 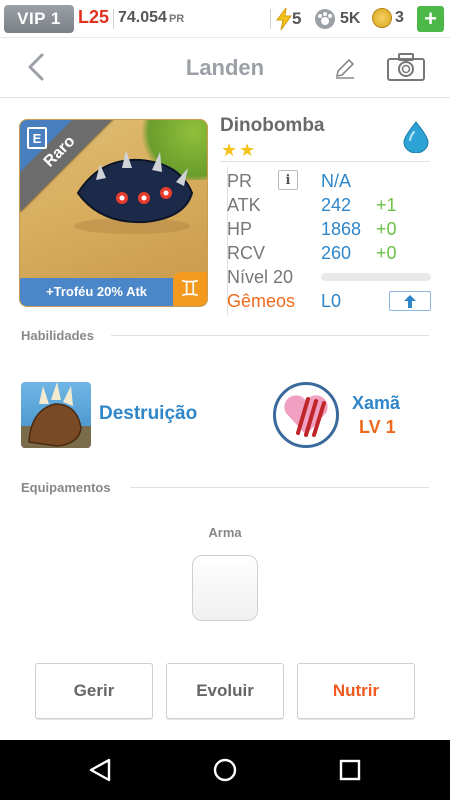 I want to click on page-header: Landen, so click(x=225, y=68).